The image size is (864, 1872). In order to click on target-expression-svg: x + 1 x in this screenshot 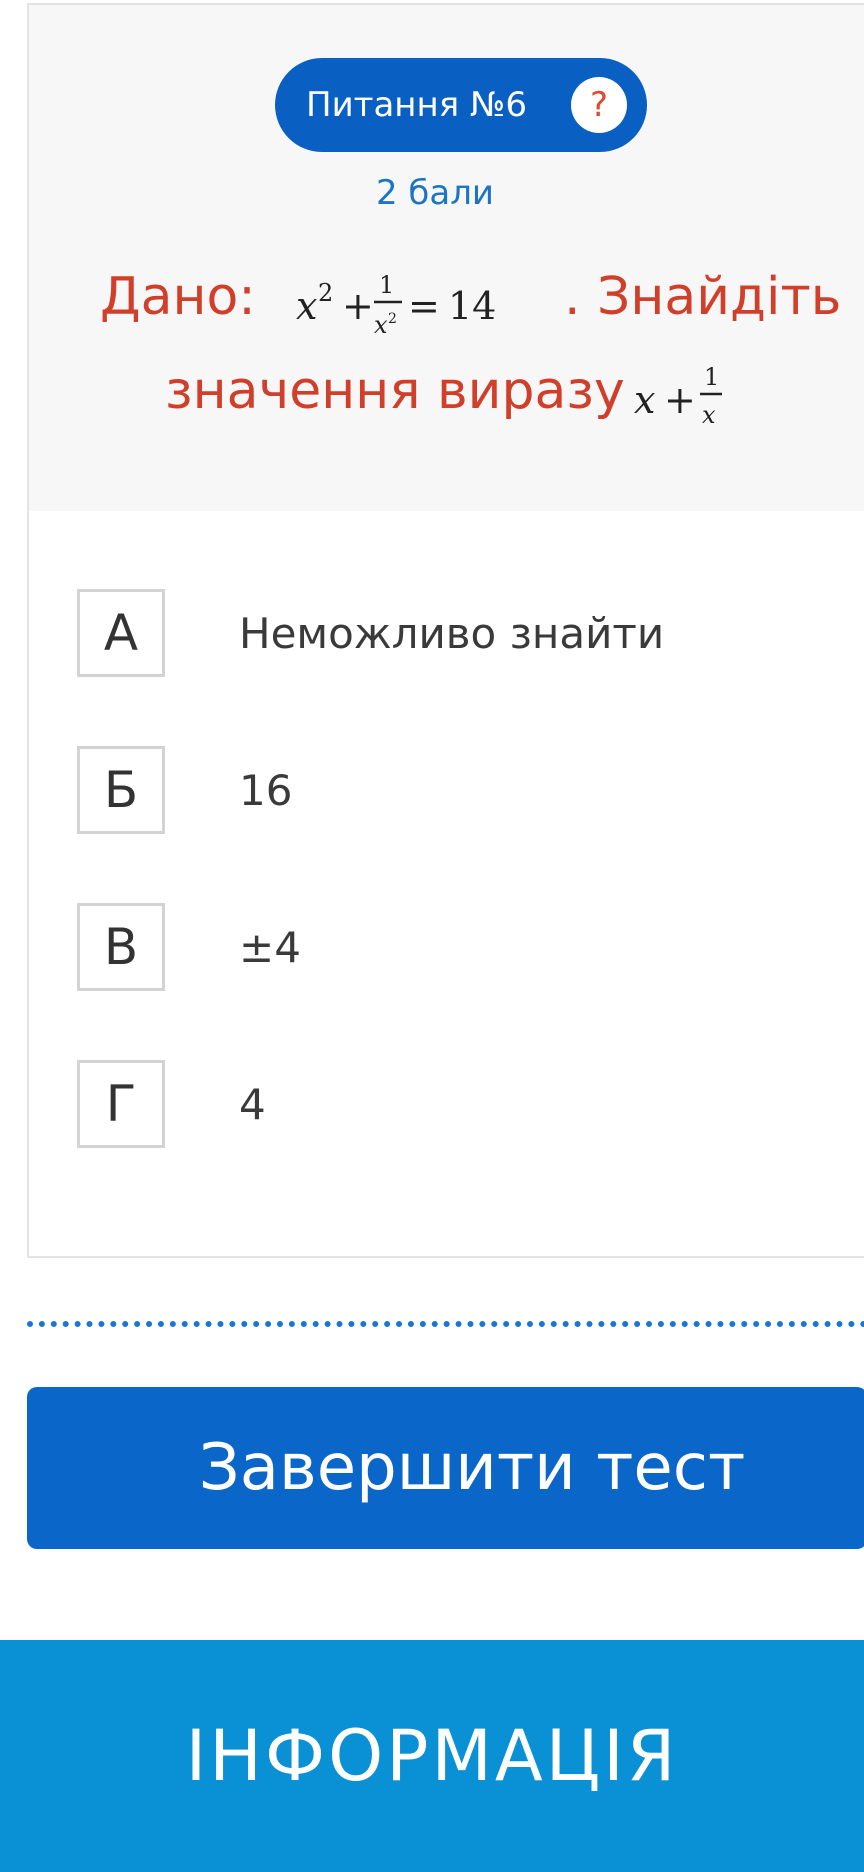, I will do `click(678, 396)`.